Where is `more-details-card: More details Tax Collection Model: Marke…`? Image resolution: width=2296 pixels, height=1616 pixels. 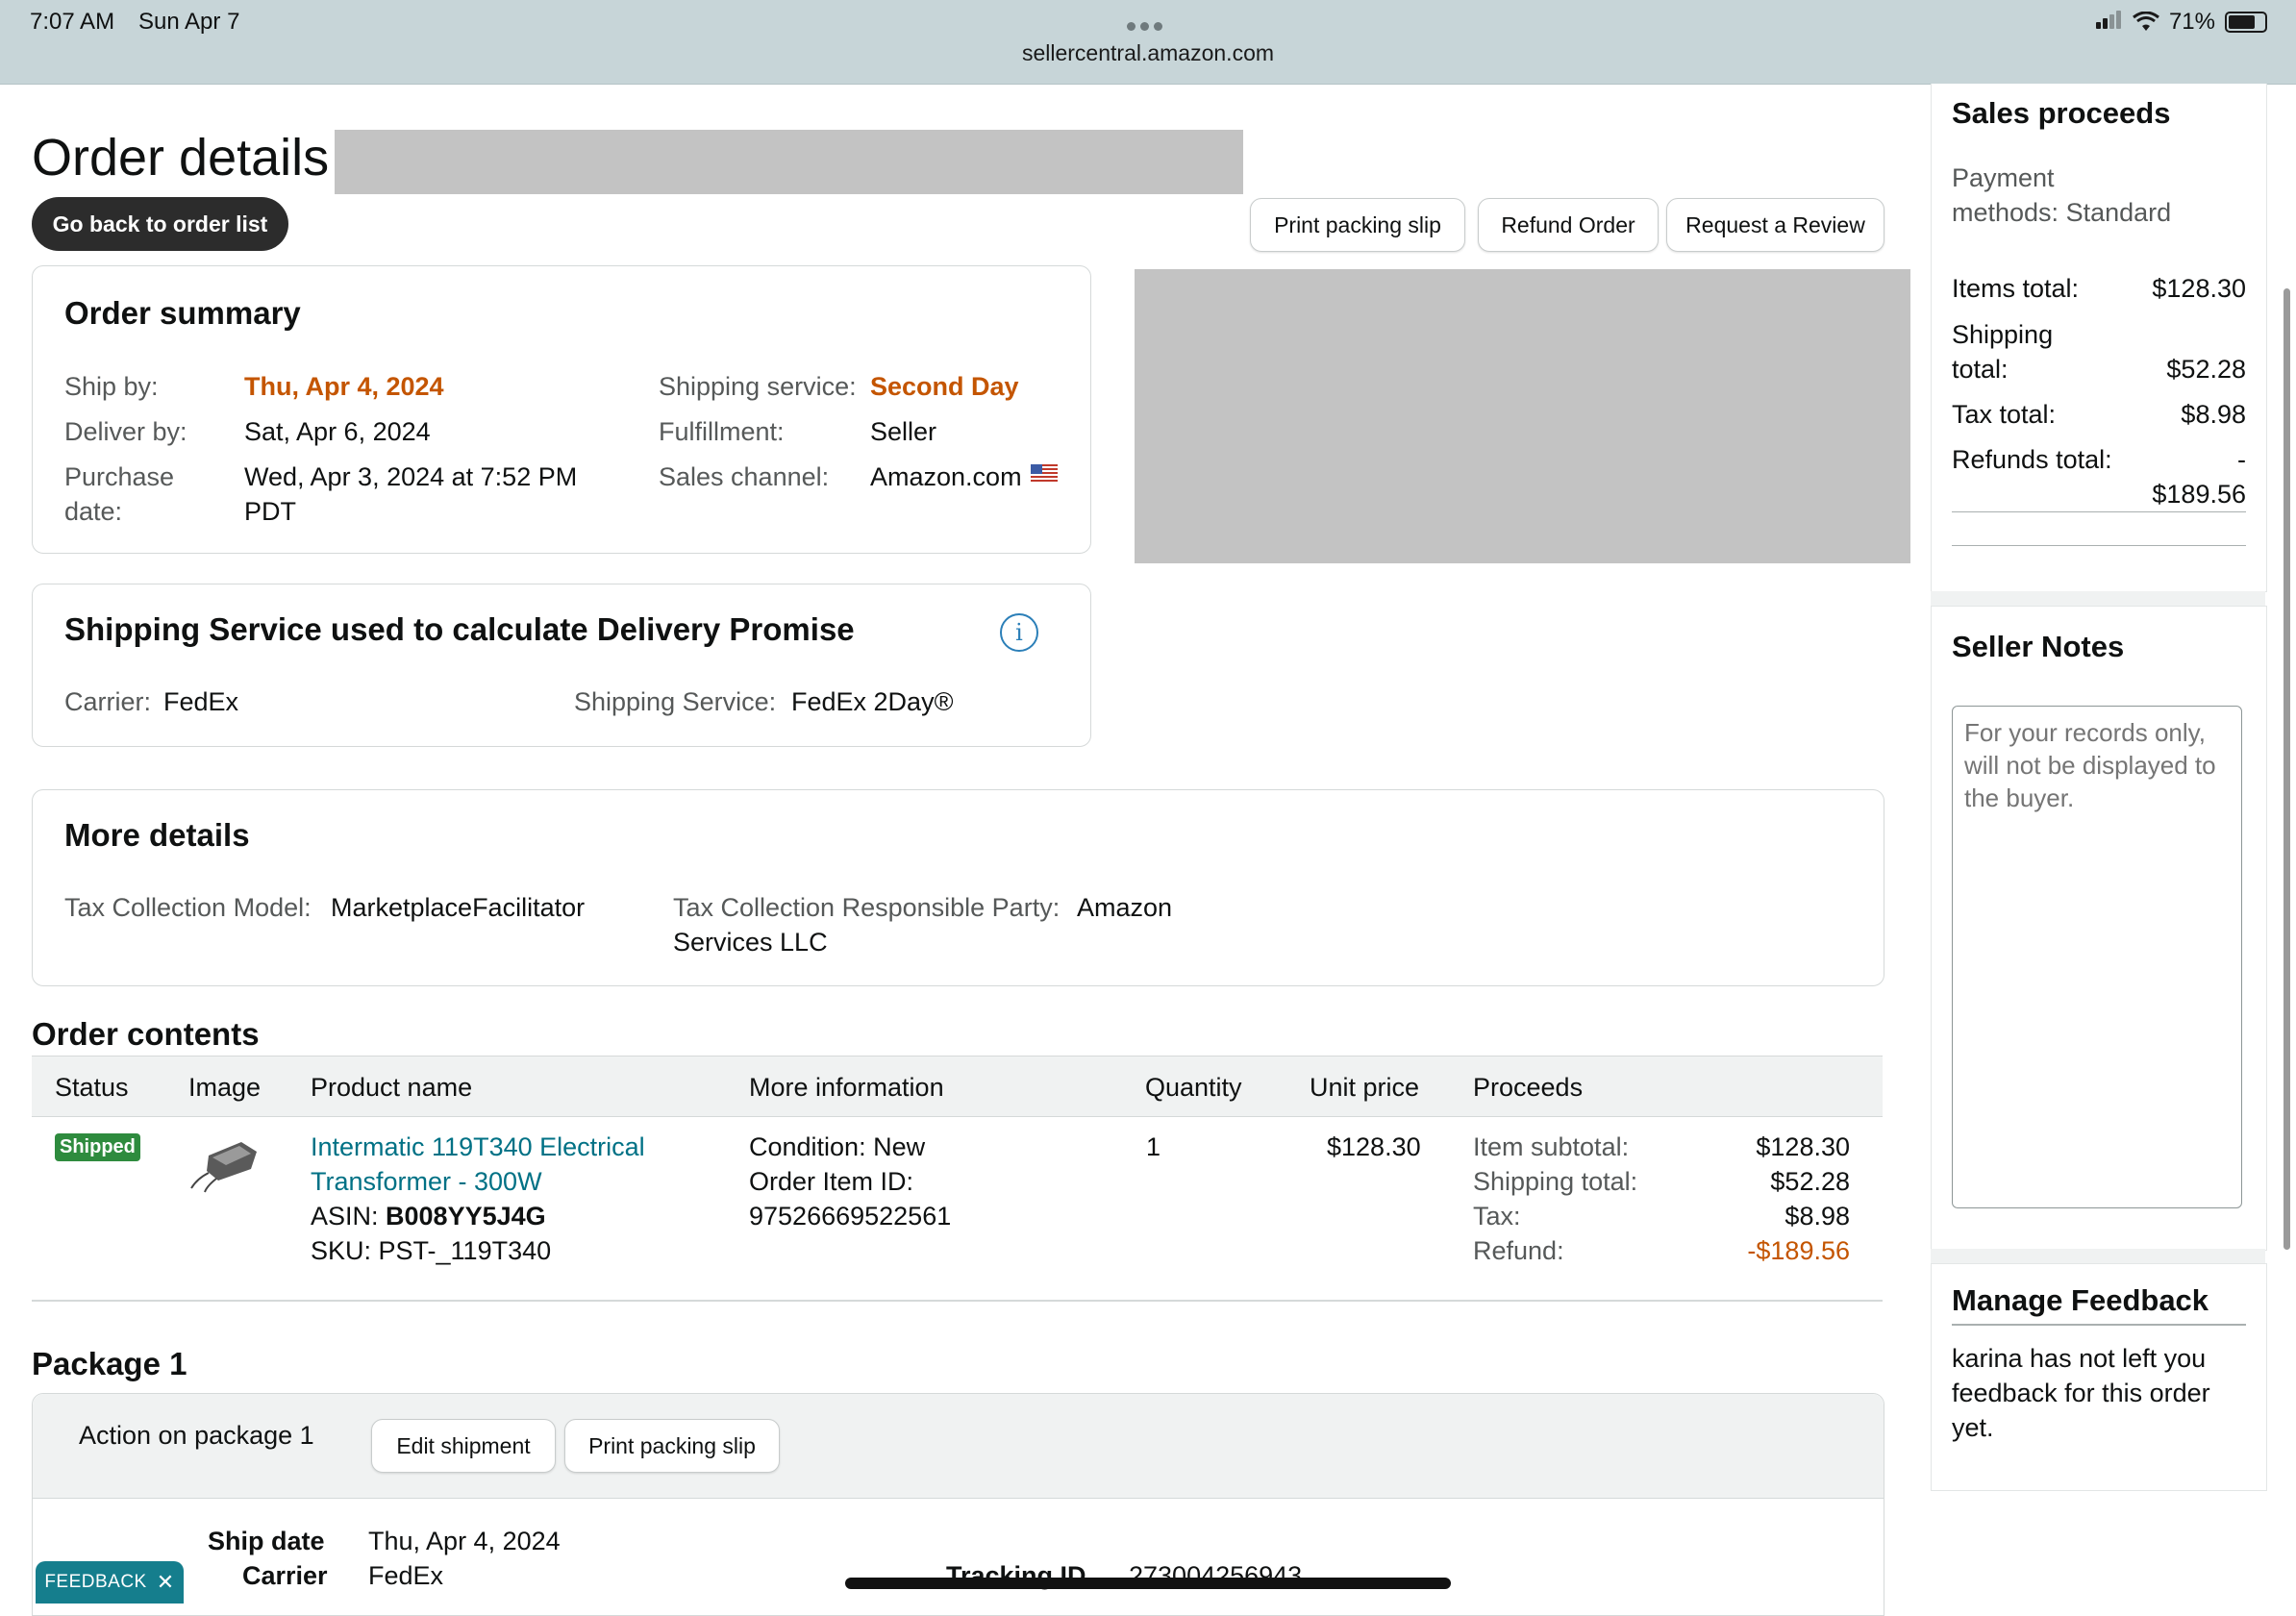
more-details-card: More details Tax Collection Model: Marke… is located at coordinates (958, 887).